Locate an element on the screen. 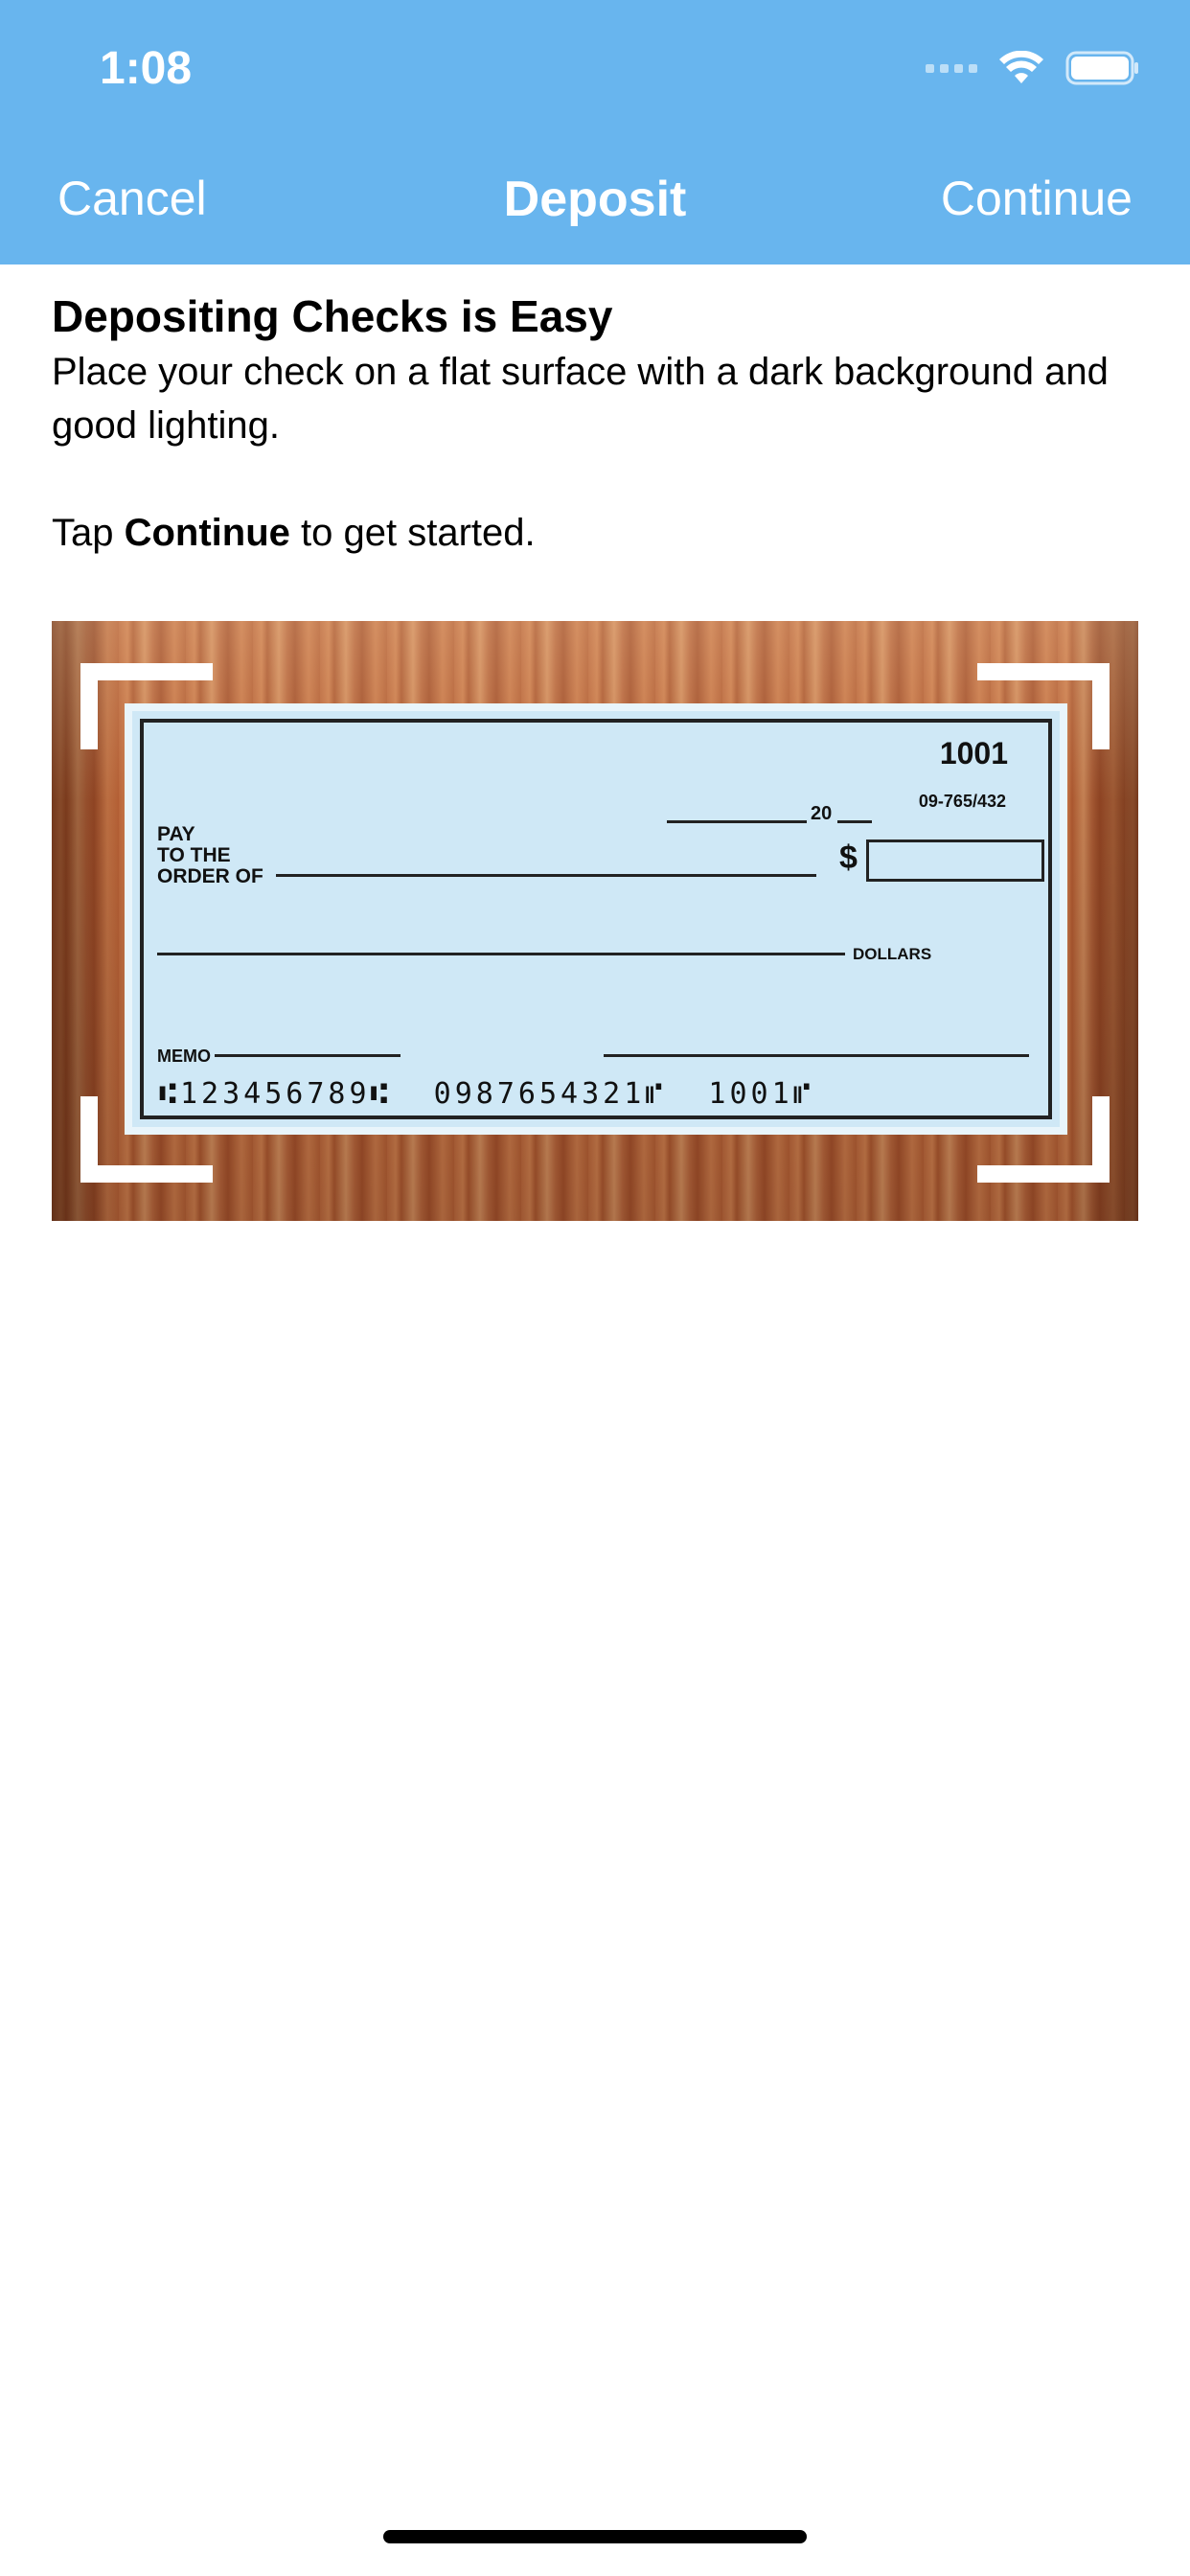 This screenshot has height=2576, width=1190. tap-prefix: Tap is located at coordinates (89, 533).